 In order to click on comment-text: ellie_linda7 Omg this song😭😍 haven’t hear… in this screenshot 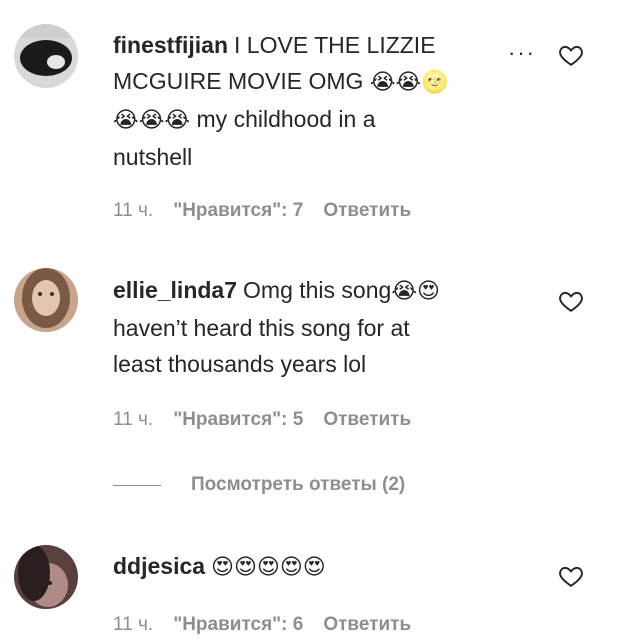, I will do `click(313, 327)`.